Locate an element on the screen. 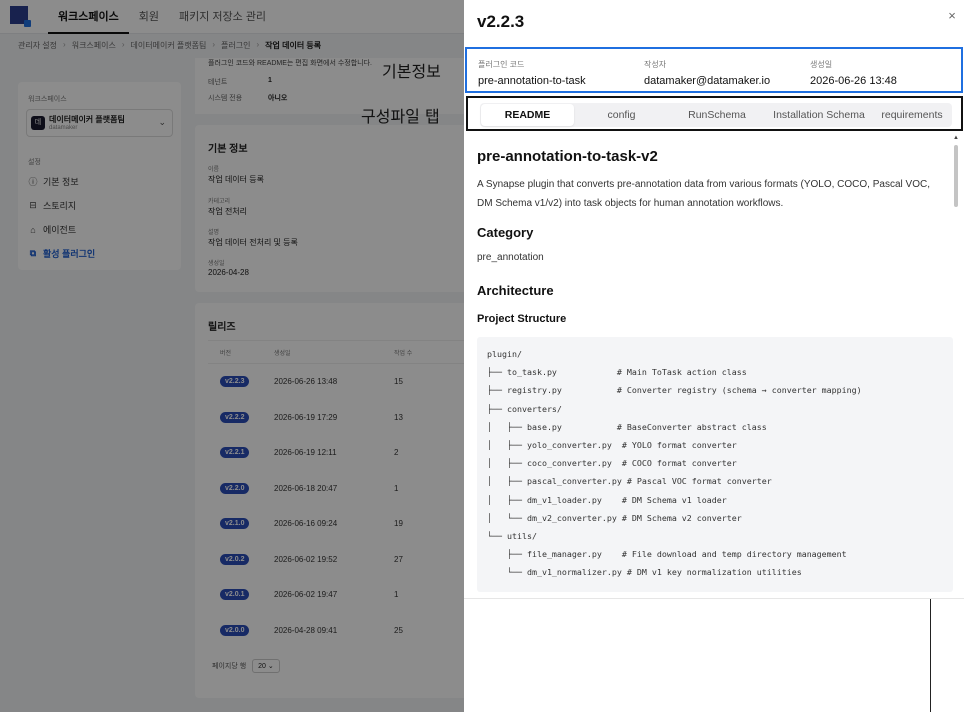  scrollbar-thumb is located at coordinates (956, 176).